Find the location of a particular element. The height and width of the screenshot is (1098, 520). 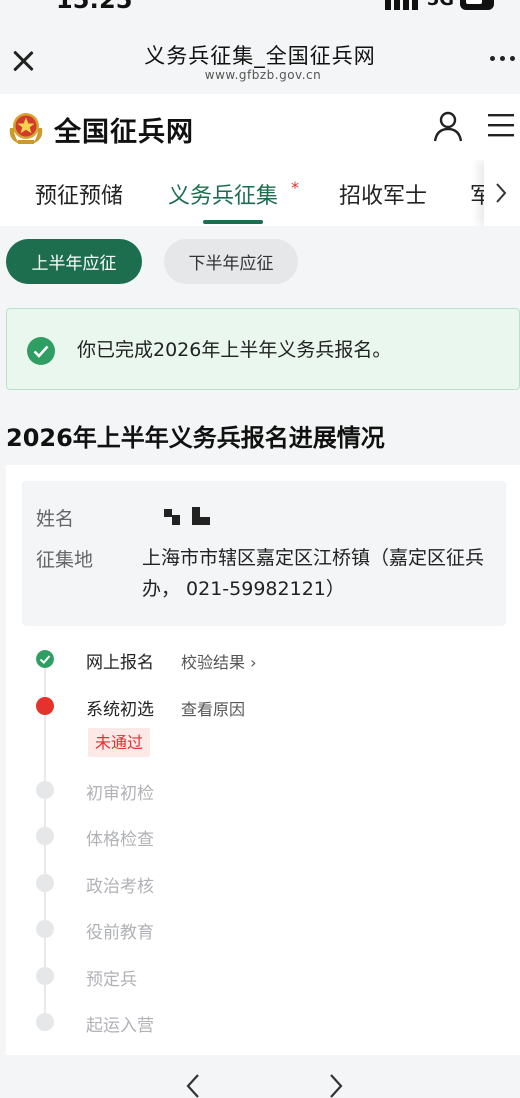

step-physical-exam: 体格检查 is located at coordinates (263, 837).